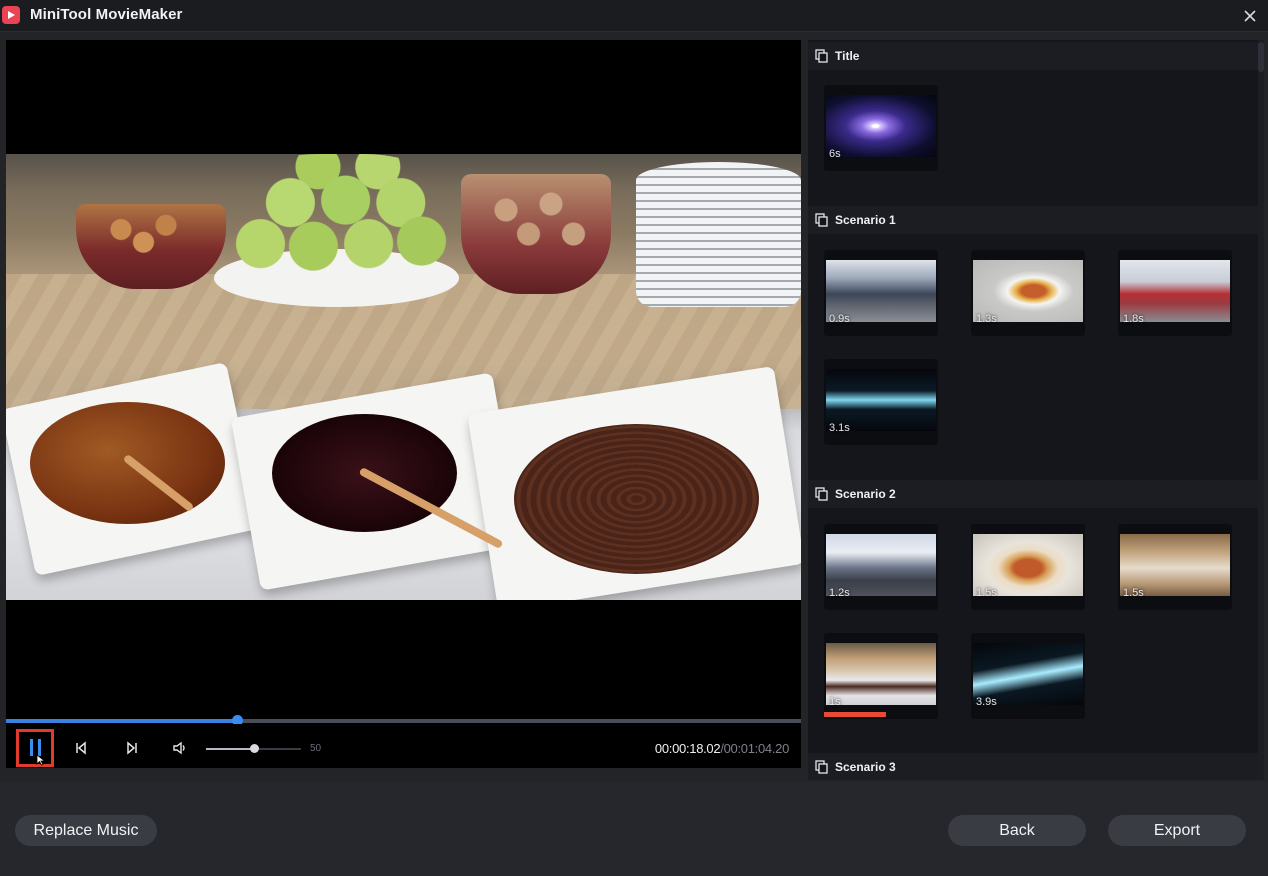 Image resolution: width=1268 pixels, height=876 pixels. Describe the element at coordinates (35, 748) in the screenshot. I see `pause-button` at that location.